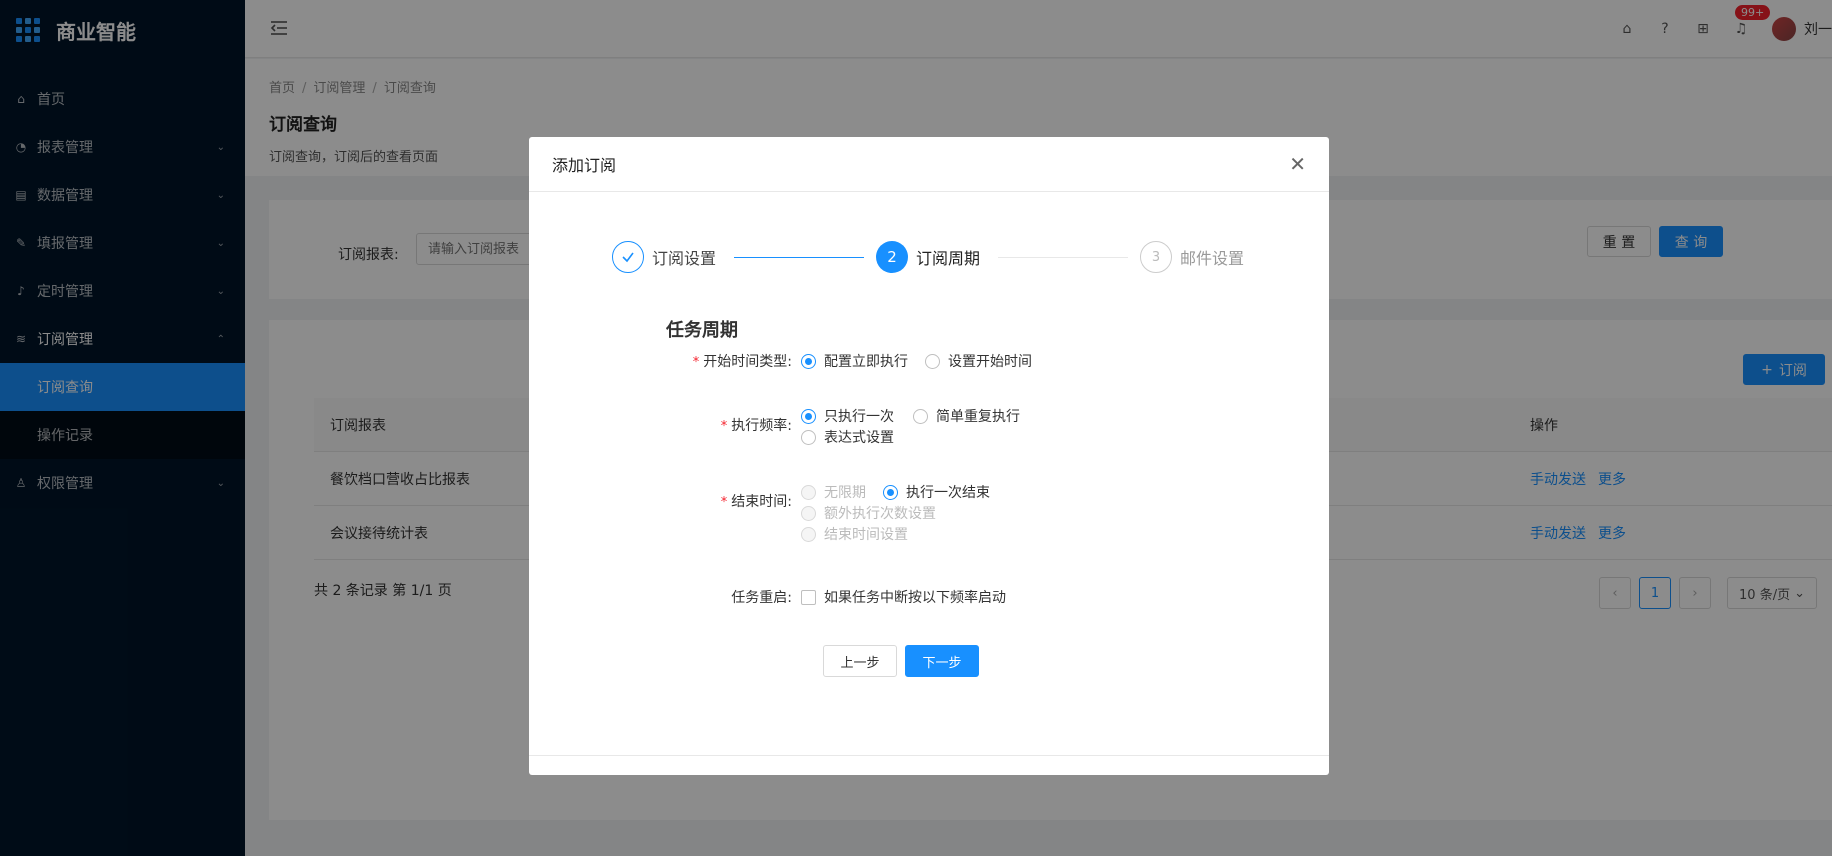 Image resolution: width=1832 pixels, height=856 pixels. Describe the element at coordinates (1297, 164) in the screenshot. I see `close-icon: ✕` at that location.